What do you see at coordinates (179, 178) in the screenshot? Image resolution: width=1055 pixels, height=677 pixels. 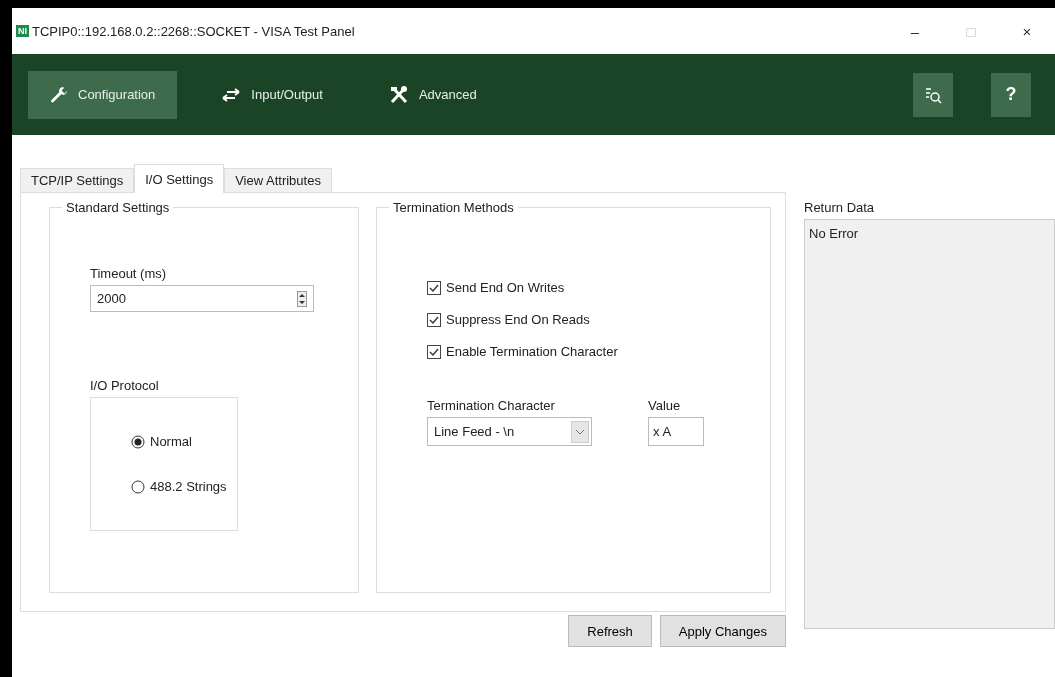 I see `tab: I/O Settings` at bounding box center [179, 178].